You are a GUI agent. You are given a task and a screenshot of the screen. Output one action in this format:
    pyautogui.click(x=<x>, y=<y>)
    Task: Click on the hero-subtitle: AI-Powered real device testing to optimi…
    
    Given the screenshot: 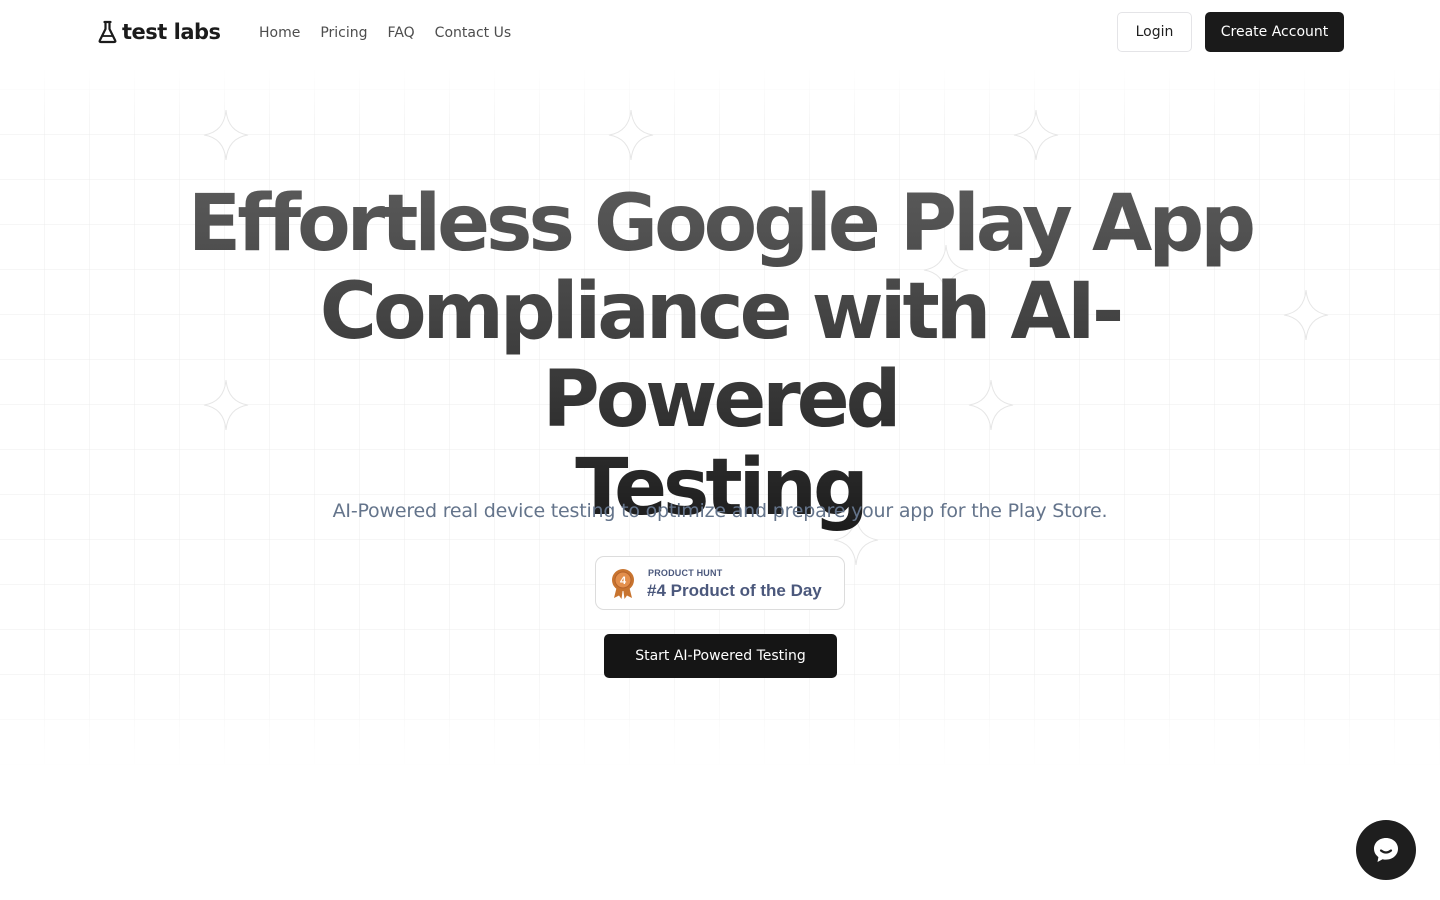 What is the action you would take?
    pyautogui.click(x=720, y=511)
    